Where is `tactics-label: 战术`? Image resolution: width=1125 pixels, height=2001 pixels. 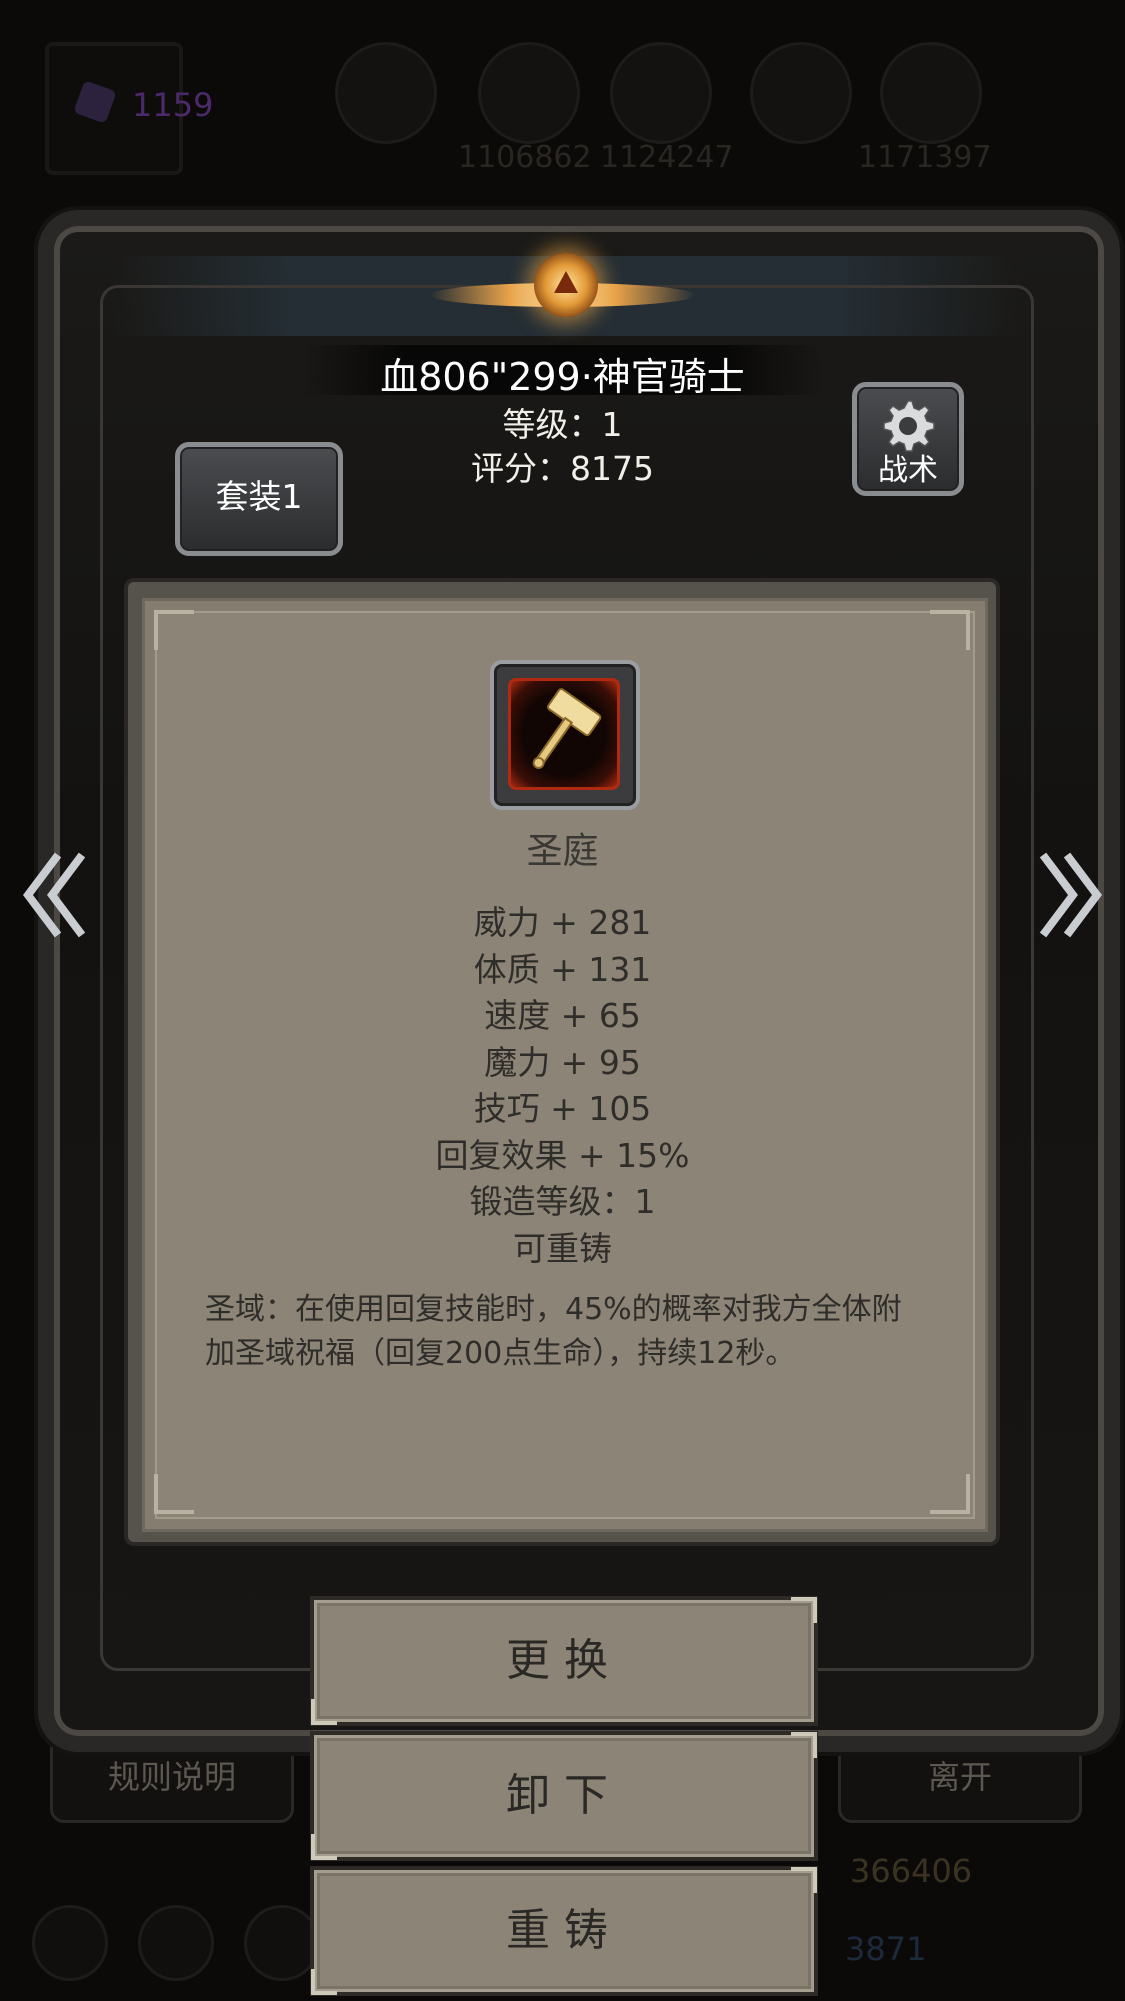
tactics-label: 战术 is located at coordinates (908, 470).